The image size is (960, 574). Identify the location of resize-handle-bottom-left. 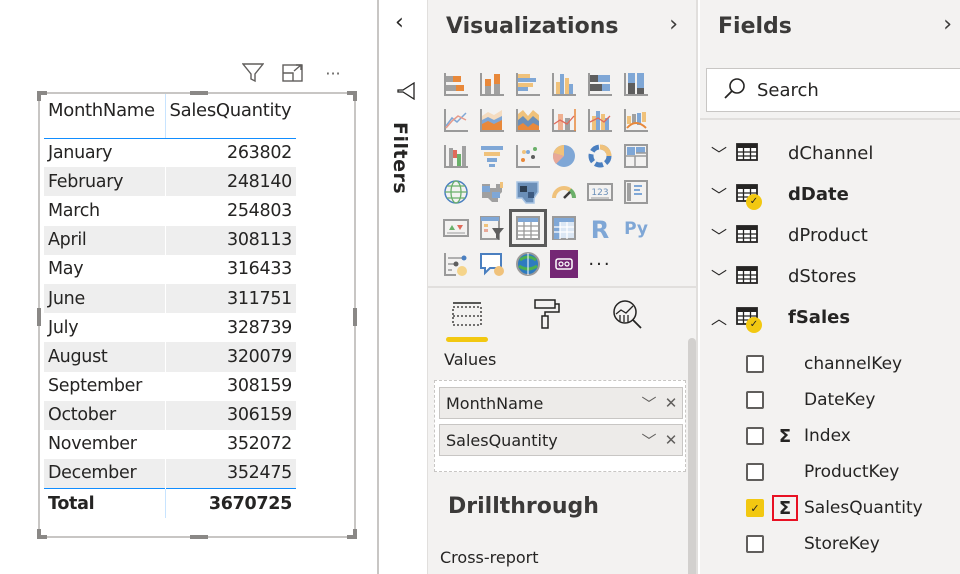
(39, 534).